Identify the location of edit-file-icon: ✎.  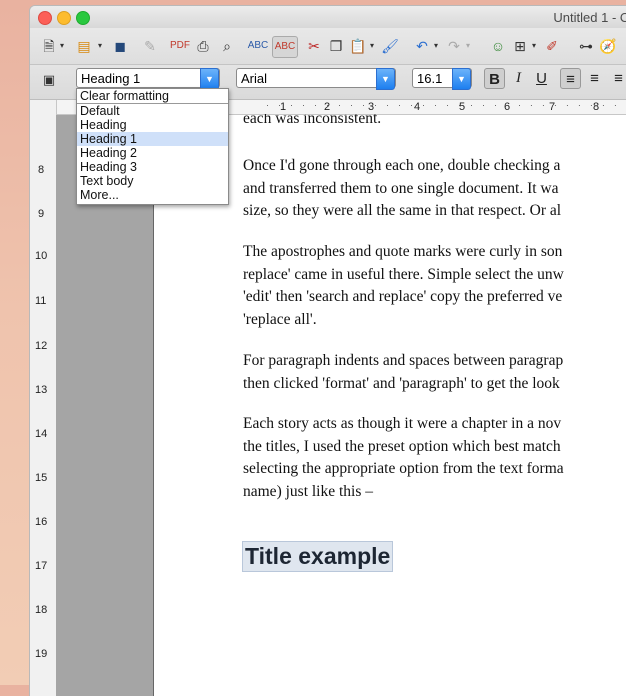
(150, 46).